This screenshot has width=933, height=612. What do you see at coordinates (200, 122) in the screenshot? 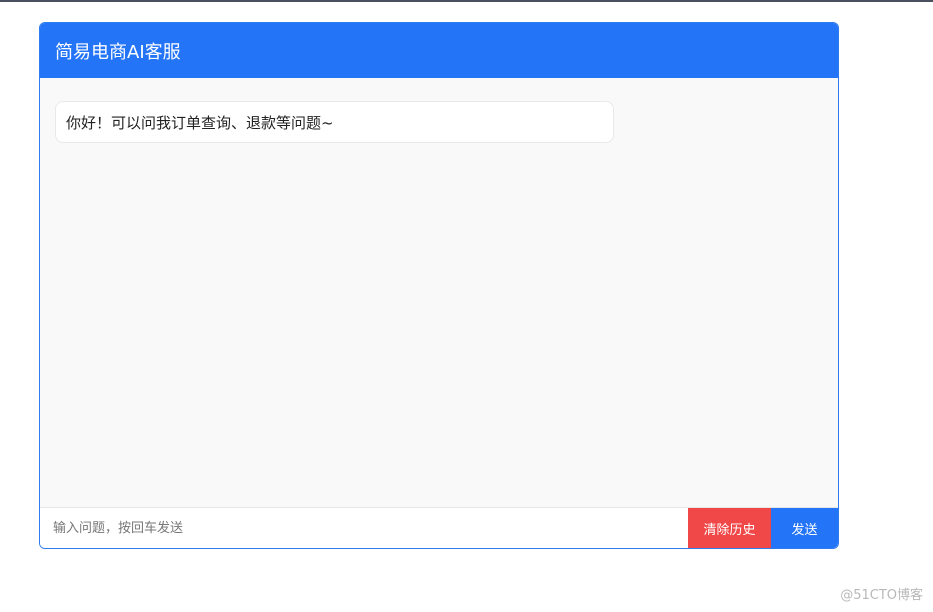
I see `bot-message-text: 你好！可以问我订单查询、退款等问题~` at bounding box center [200, 122].